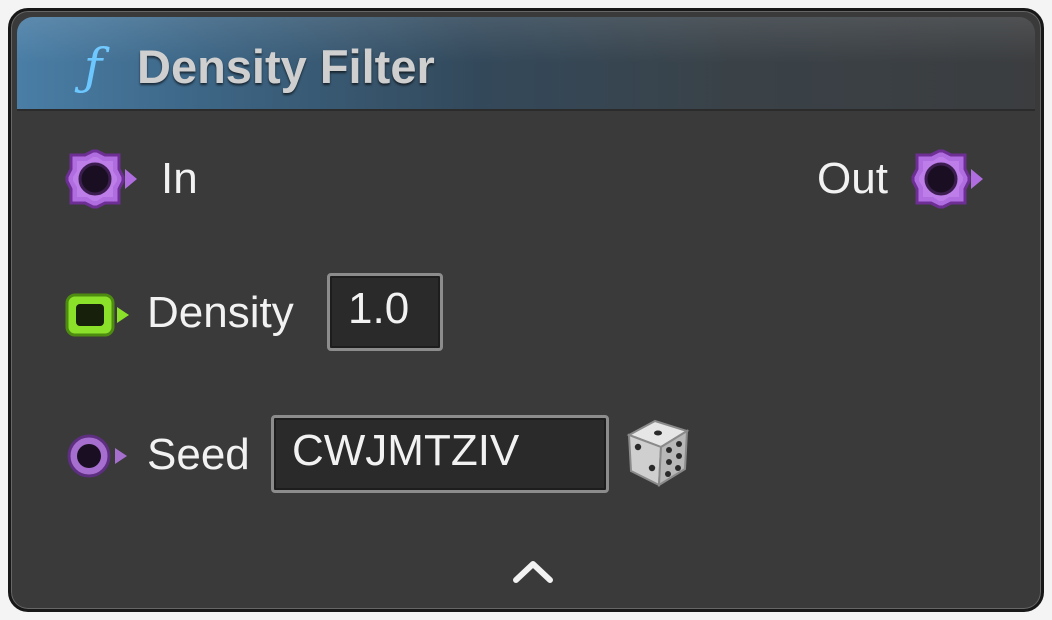  What do you see at coordinates (852, 178) in the screenshot?
I see `out-pin-label: Out` at bounding box center [852, 178].